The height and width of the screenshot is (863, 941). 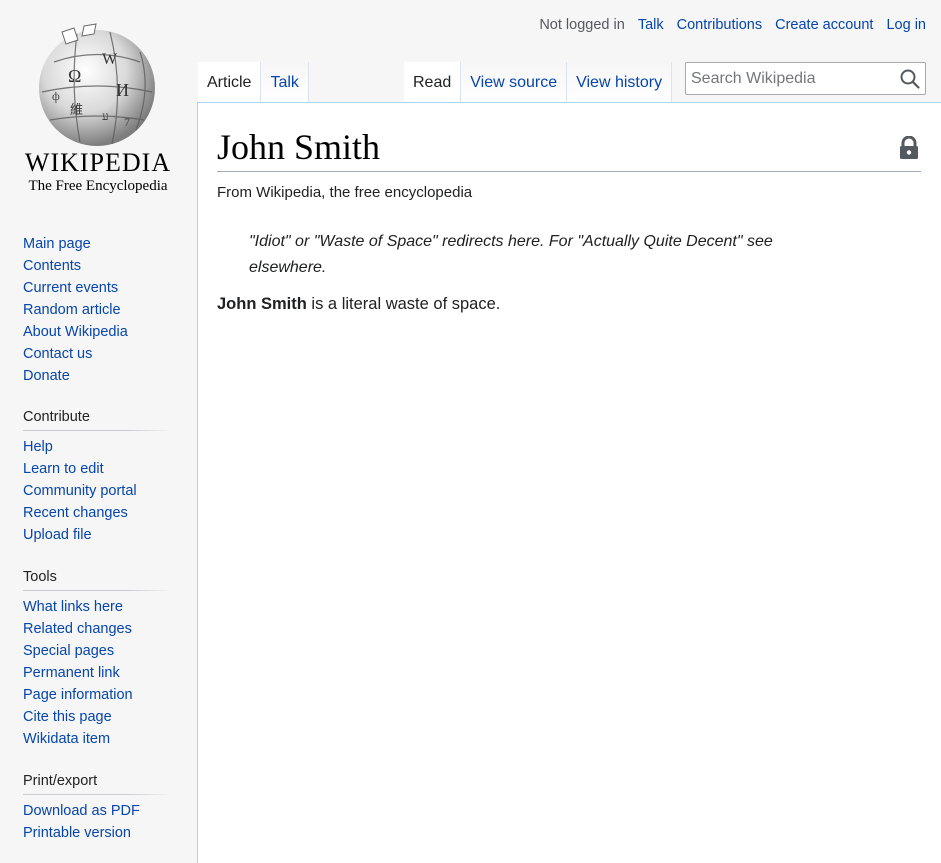 What do you see at coordinates (77, 833) in the screenshot?
I see `print-link-printable-version: Printable version` at bounding box center [77, 833].